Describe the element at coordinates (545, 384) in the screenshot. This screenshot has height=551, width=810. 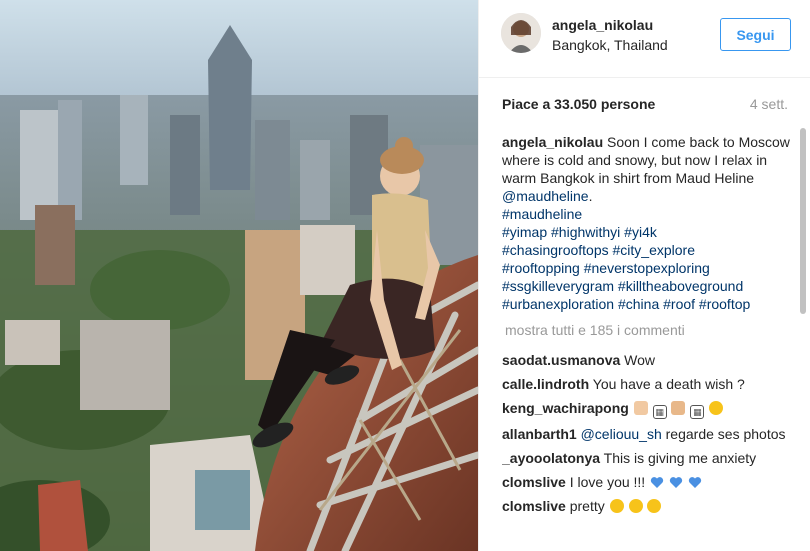
I see `comment-username-link: calle.lindroth` at that location.